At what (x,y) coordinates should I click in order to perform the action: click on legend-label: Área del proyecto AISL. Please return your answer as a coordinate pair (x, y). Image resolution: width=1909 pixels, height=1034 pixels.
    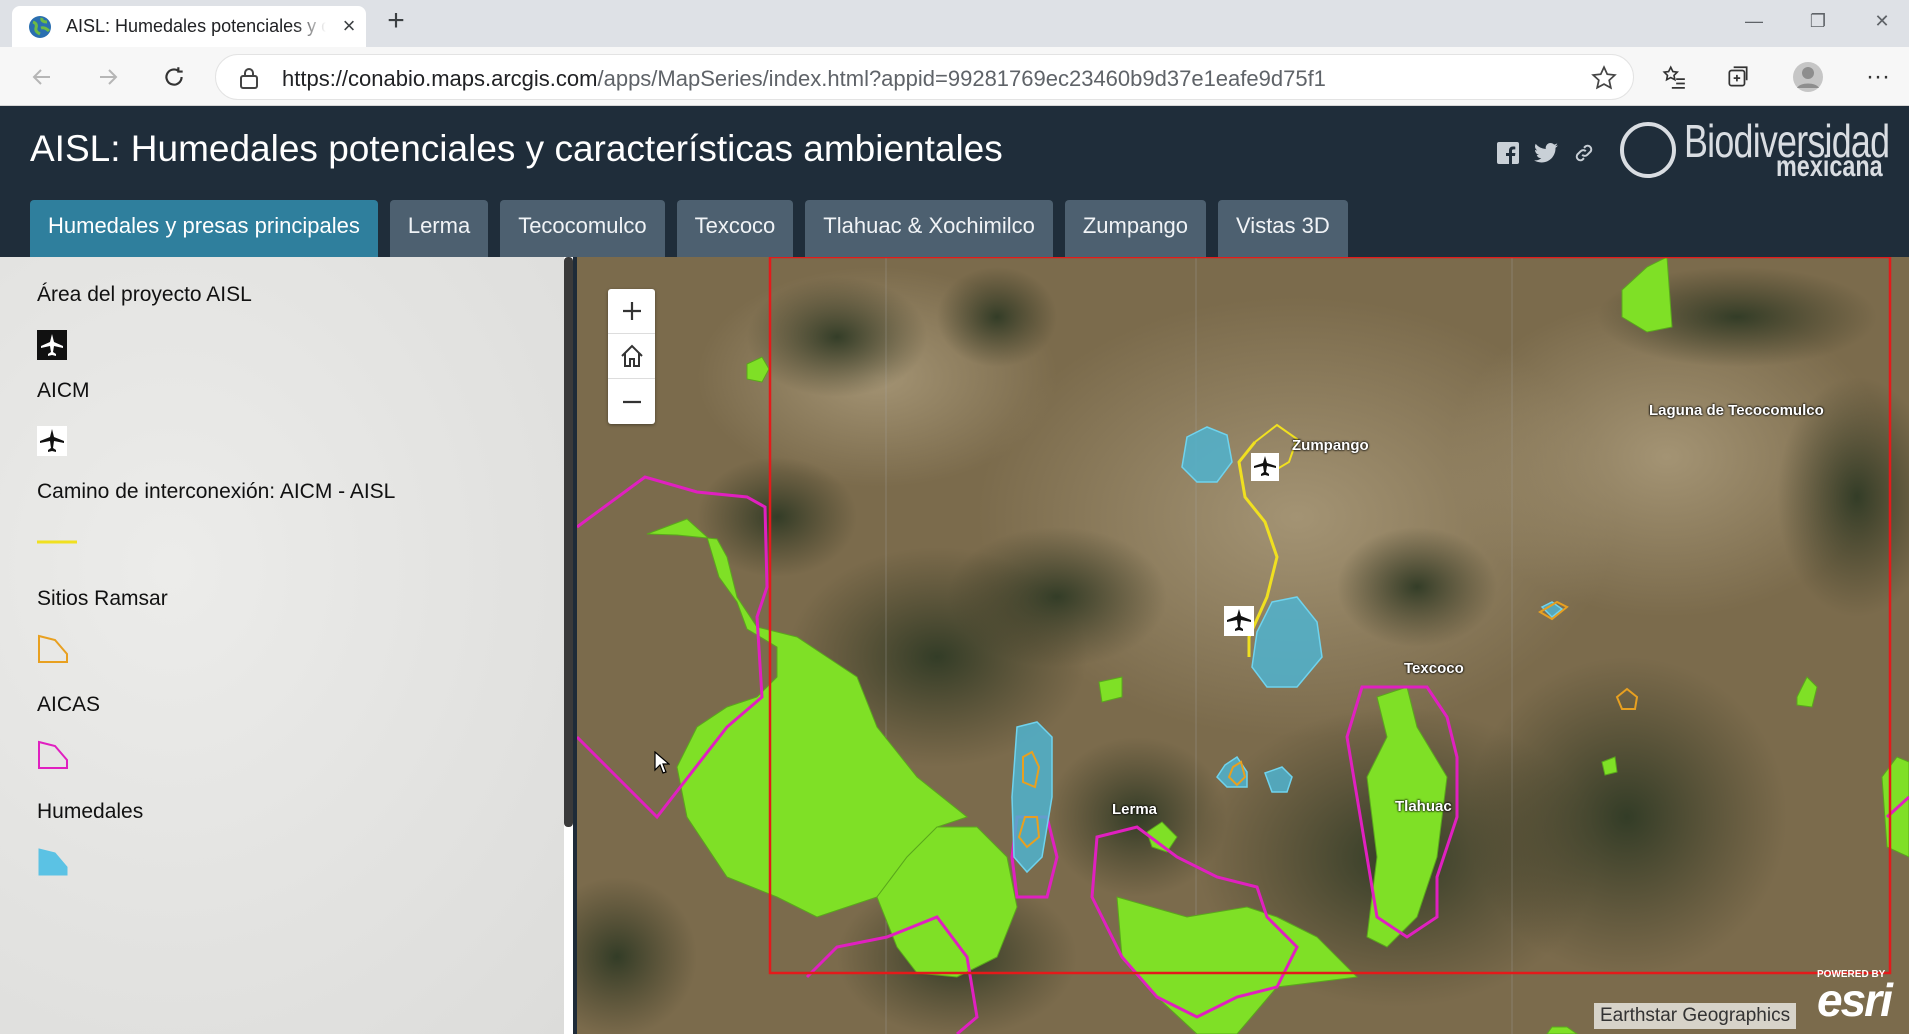
    Looking at the image, I should click on (144, 294).